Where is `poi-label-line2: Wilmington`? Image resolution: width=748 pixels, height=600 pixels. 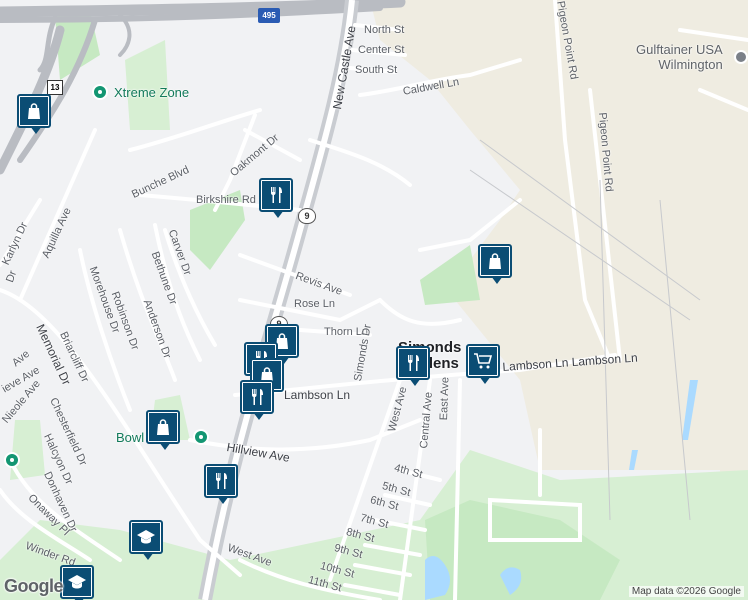
poi-label-line2: Wilmington is located at coordinates (690, 64).